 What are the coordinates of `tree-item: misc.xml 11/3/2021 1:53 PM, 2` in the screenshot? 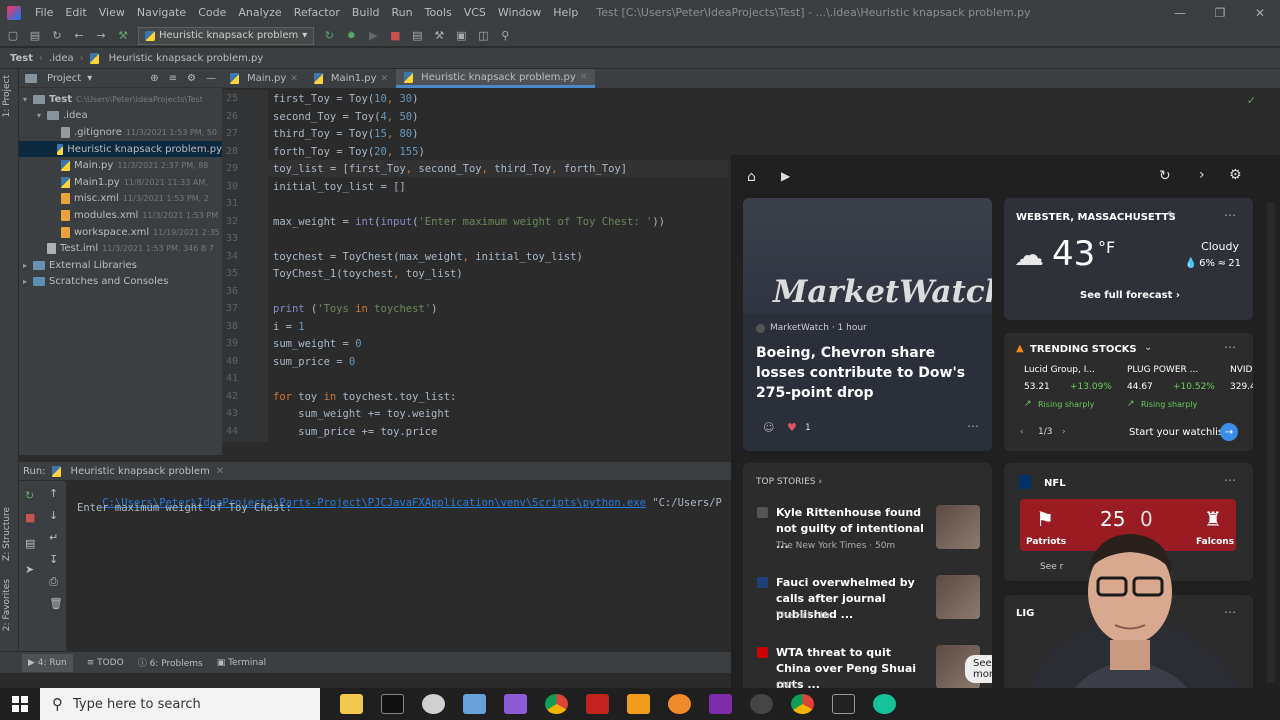 It's located at (120, 199).